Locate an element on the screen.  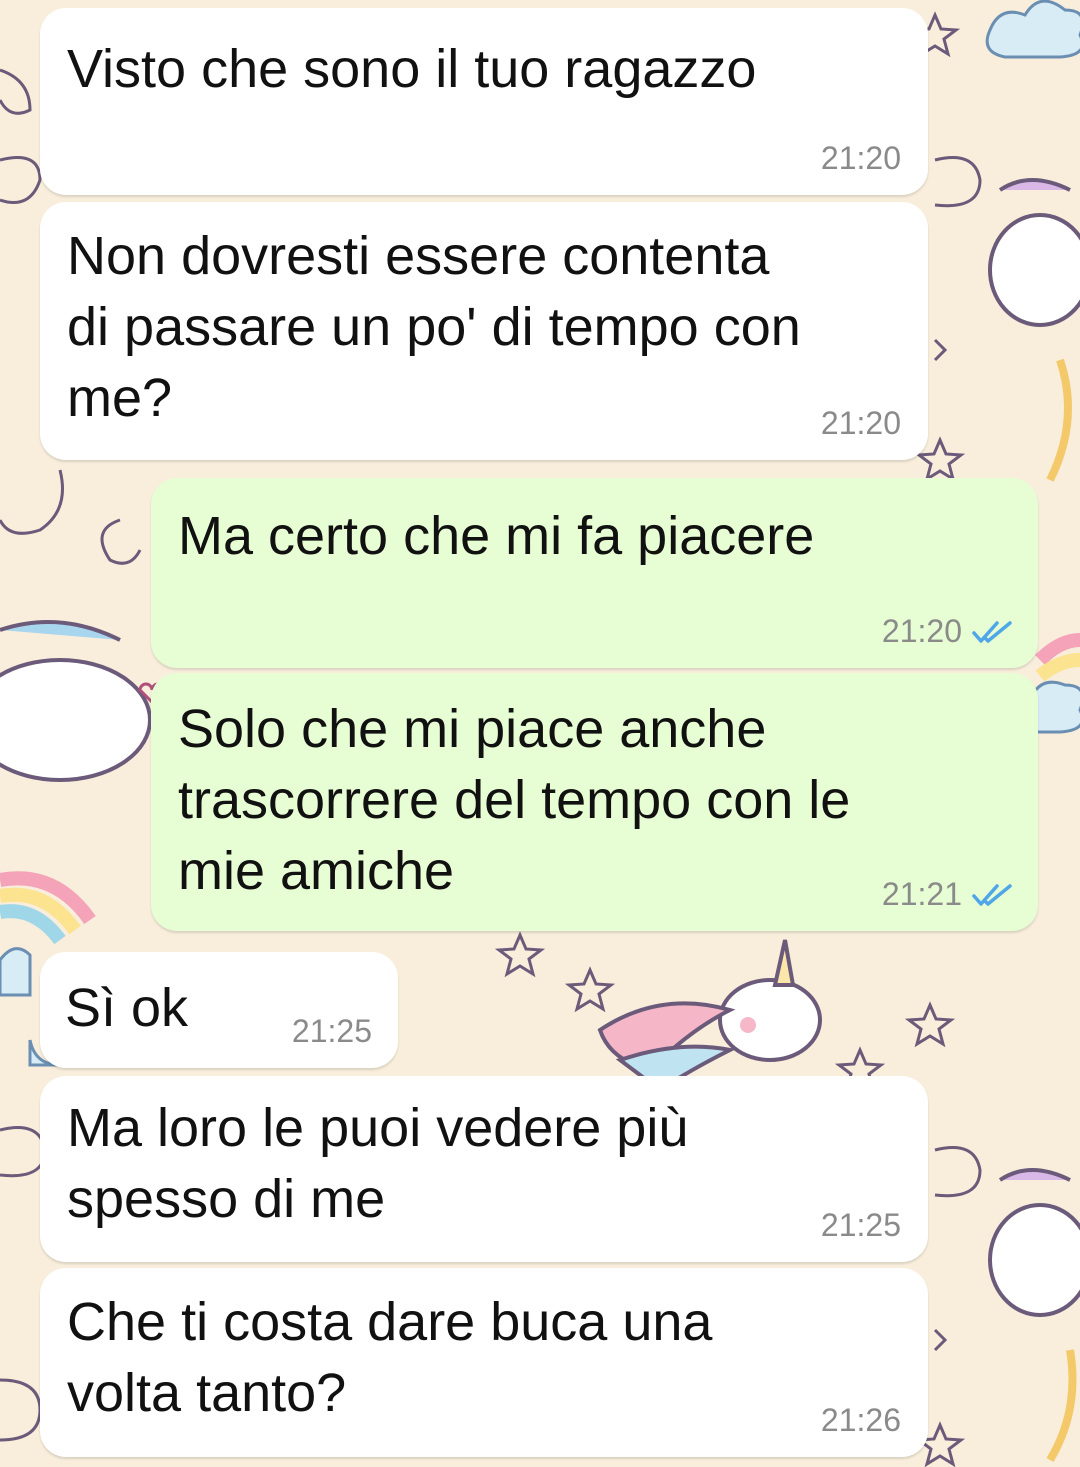
message-time: 21:21 is located at coordinates (921, 894).